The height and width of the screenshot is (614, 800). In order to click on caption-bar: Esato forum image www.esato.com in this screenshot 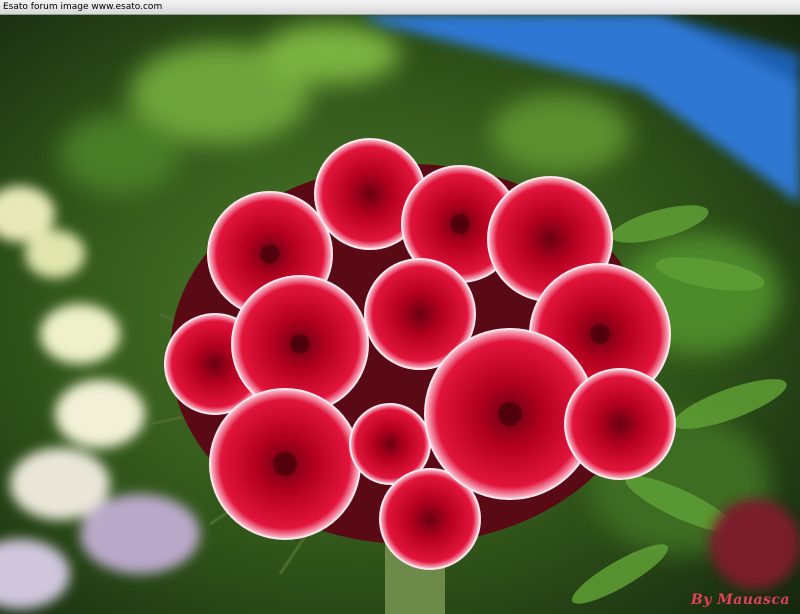, I will do `click(400, 7)`.